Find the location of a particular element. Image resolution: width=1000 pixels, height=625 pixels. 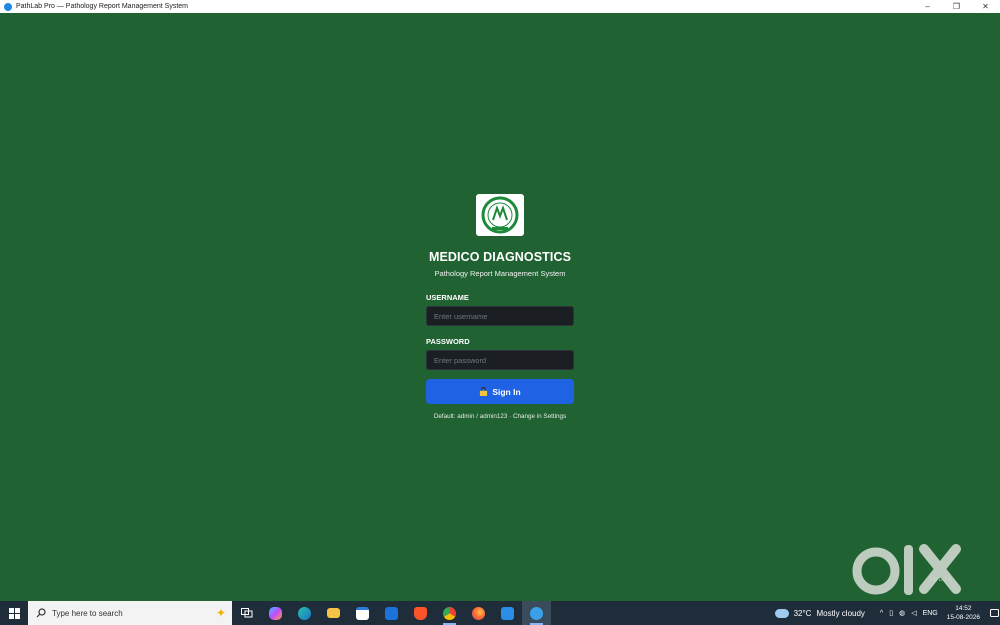

password-label: PASSWORD is located at coordinates (448, 341).